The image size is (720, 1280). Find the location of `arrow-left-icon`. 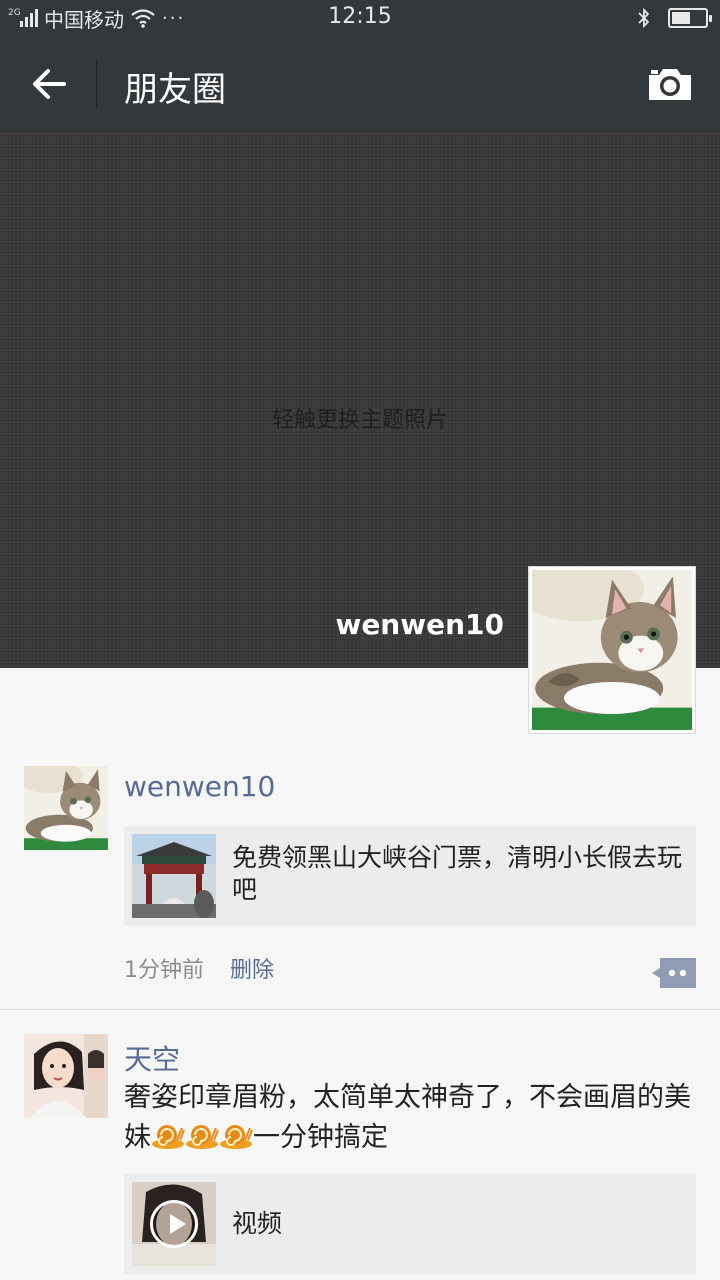

arrow-left-icon is located at coordinates (49, 84).